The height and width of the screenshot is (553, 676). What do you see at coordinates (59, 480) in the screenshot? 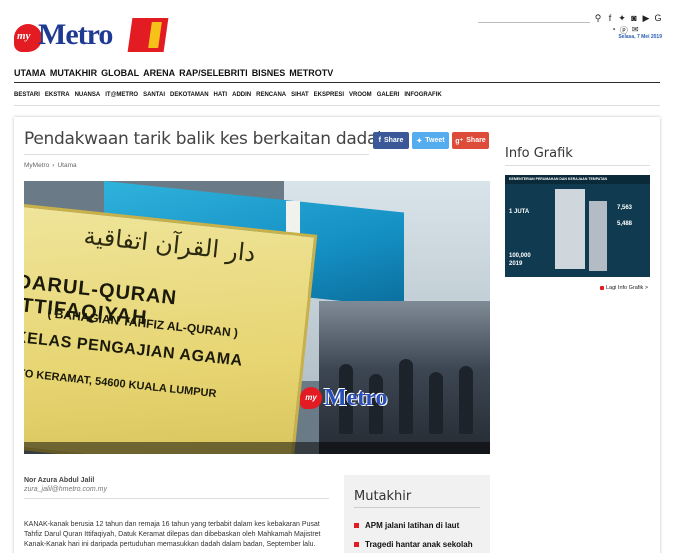
I see `author-name: Nor Azura Abdul Jalil` at bounding box center [59, 480].